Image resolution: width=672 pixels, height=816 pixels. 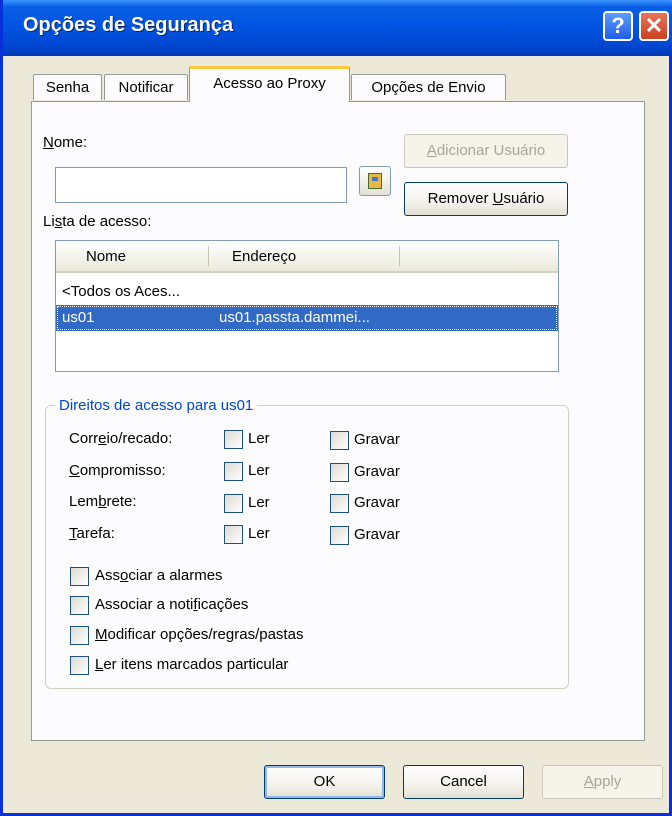 I want to click on add-user-button: Adicionar Usuário, so click(x=486, y=151).